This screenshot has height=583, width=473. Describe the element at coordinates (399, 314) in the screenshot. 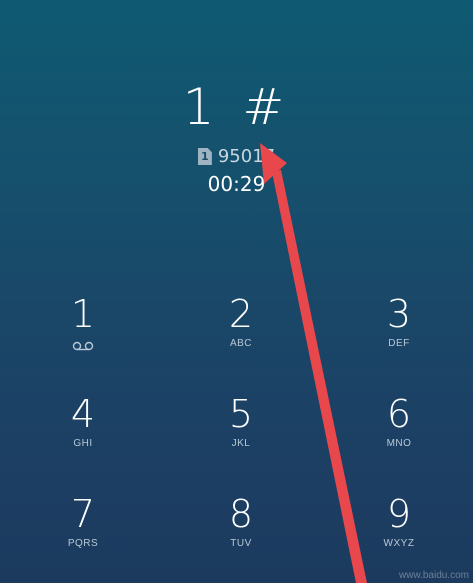

I see `key-digit: 3` at that location.